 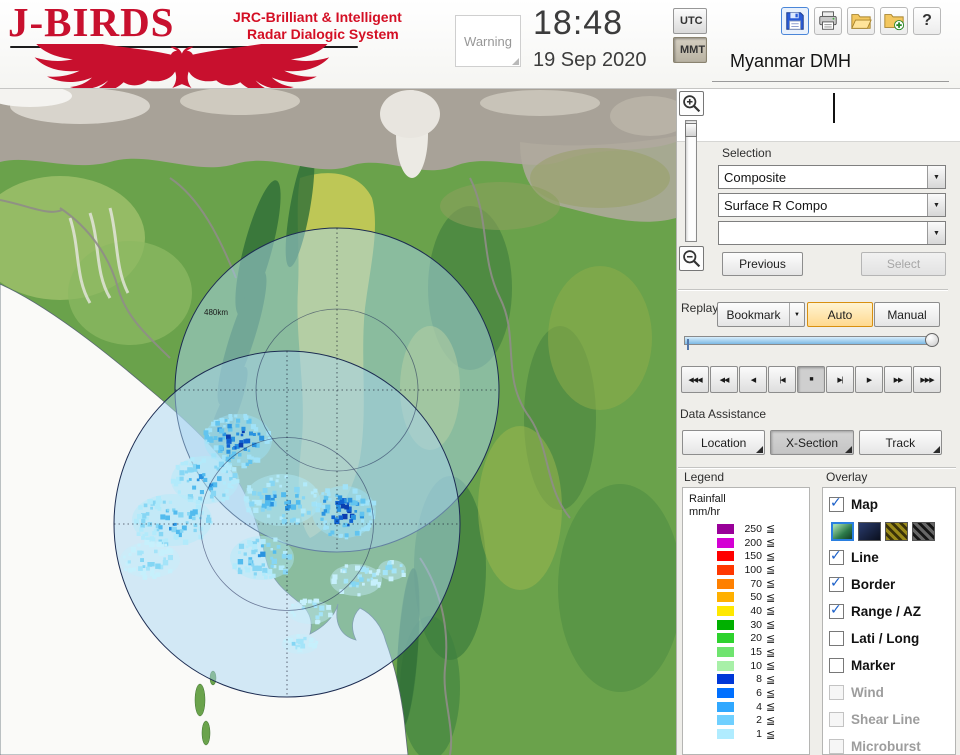 I want to click on slider-handle, so click(x=932, y=340).